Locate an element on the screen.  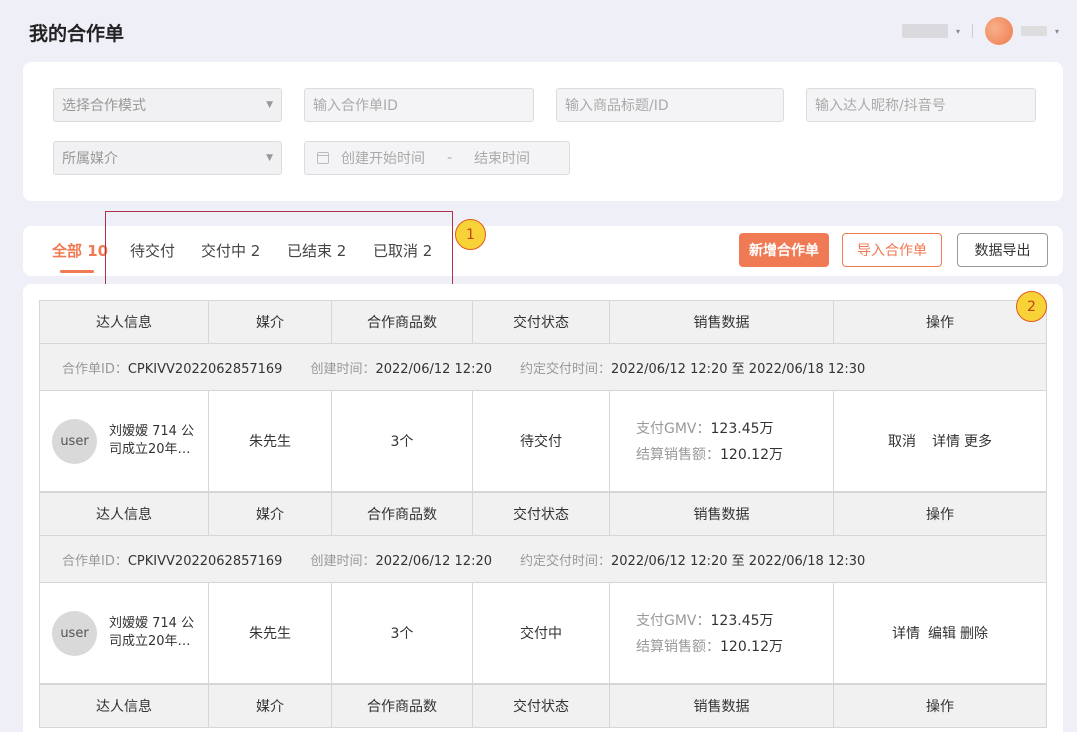
product-placeholder: 输入商品标题/ID is located at coordinates (617, 106).